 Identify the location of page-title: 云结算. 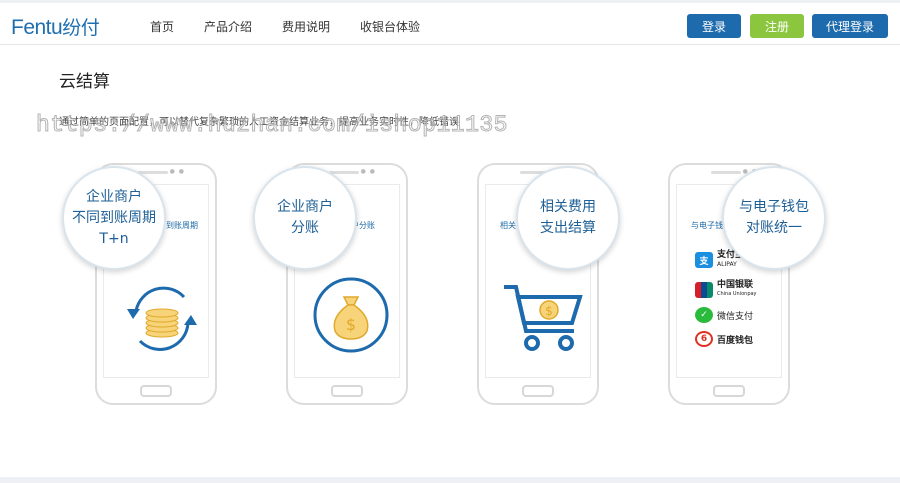
(84, 82).